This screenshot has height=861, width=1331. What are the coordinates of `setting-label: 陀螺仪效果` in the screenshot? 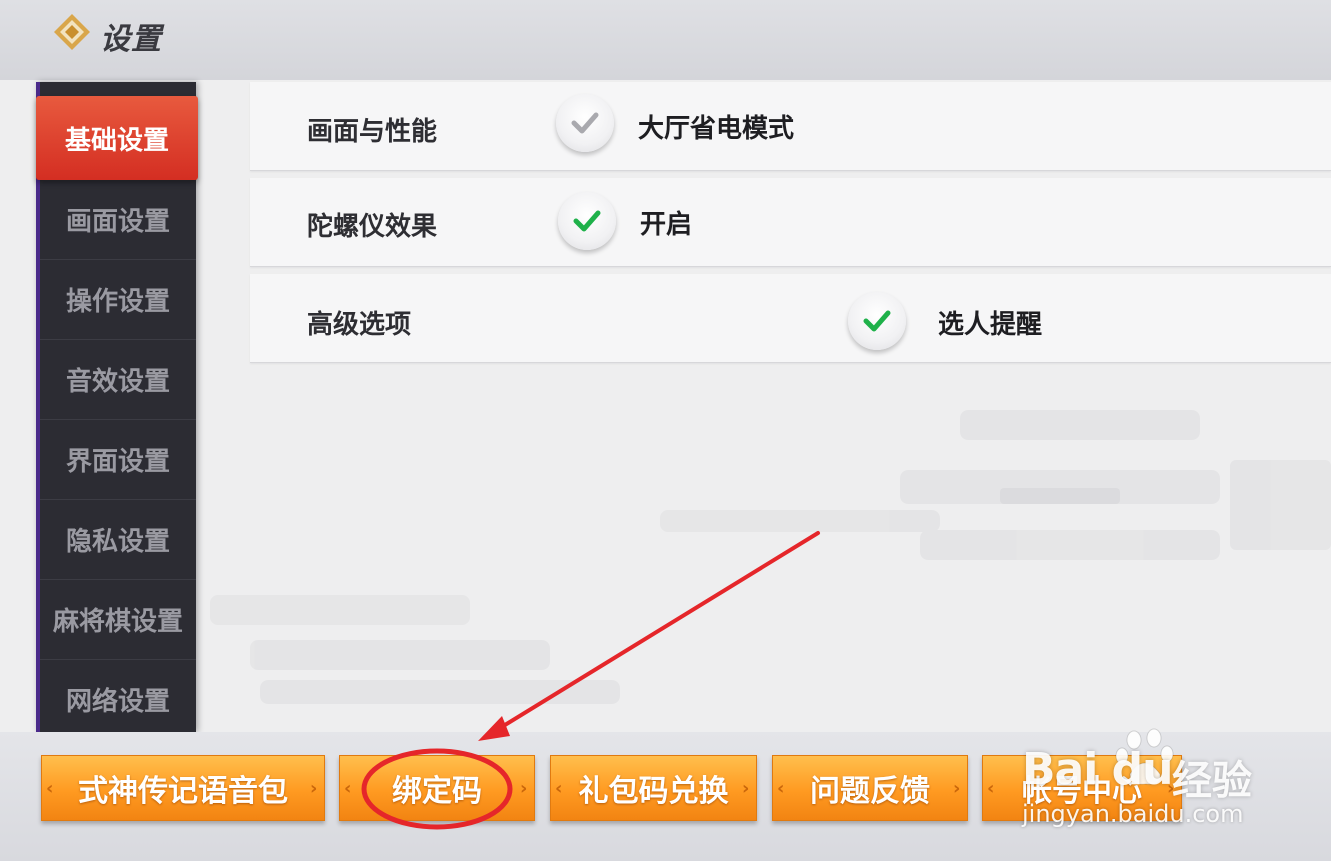 It's located at (372, 227).